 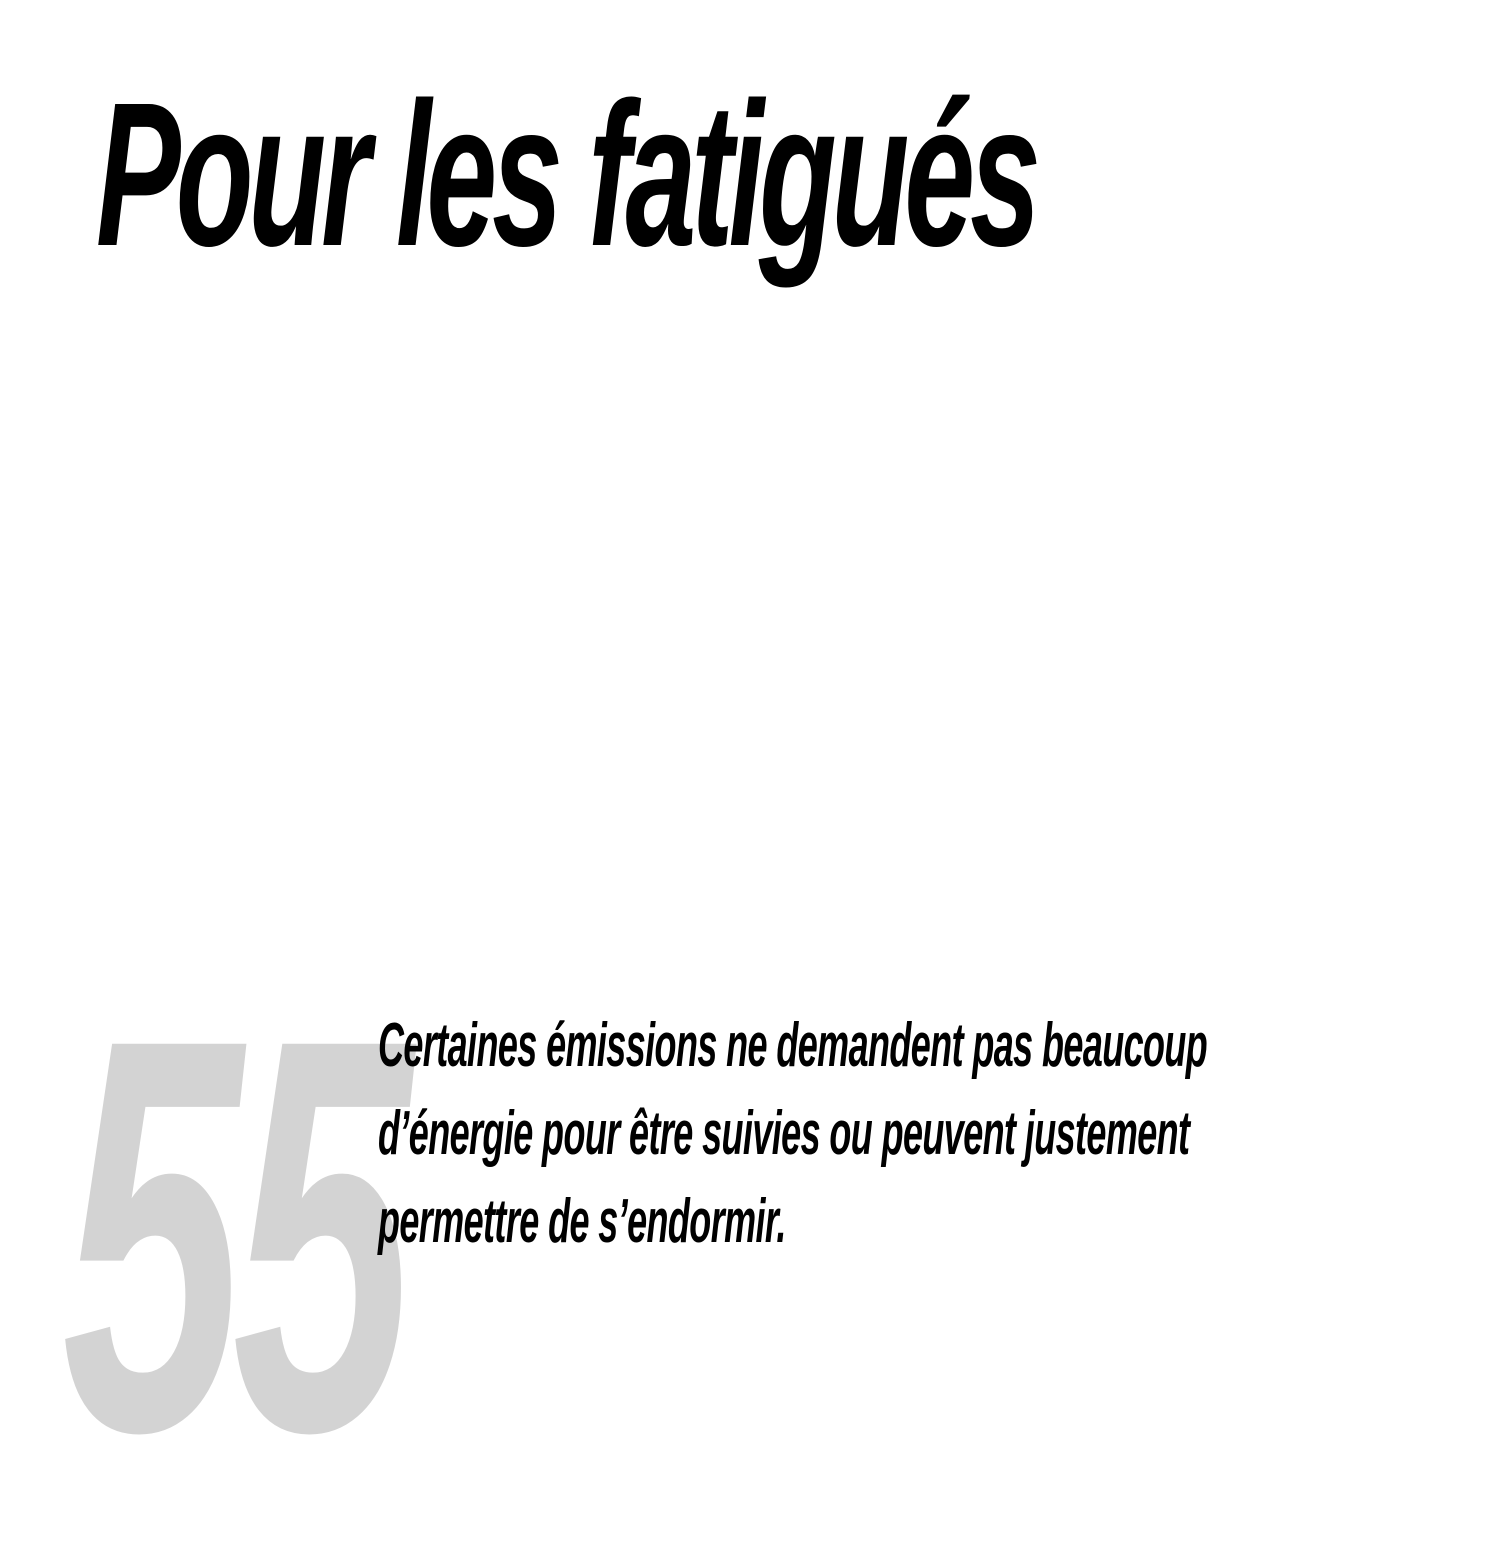 I want to click on page-number-decoration: 55, so click(x=237, y=1235).